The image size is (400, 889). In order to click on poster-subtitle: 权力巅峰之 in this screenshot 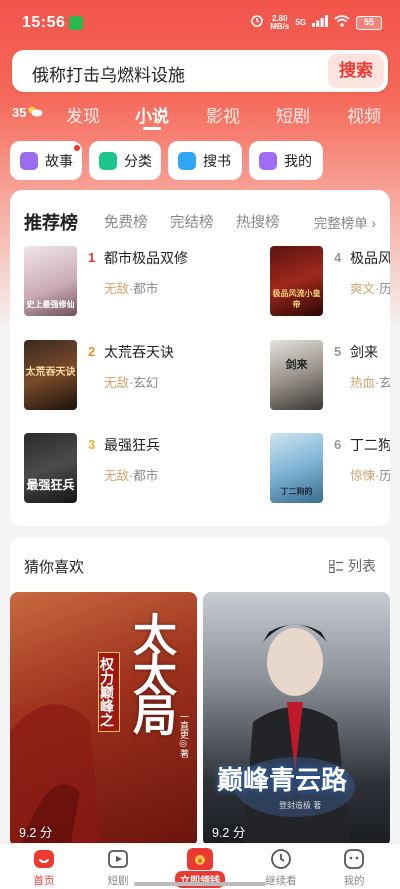, I will do `click(109, 692)`.